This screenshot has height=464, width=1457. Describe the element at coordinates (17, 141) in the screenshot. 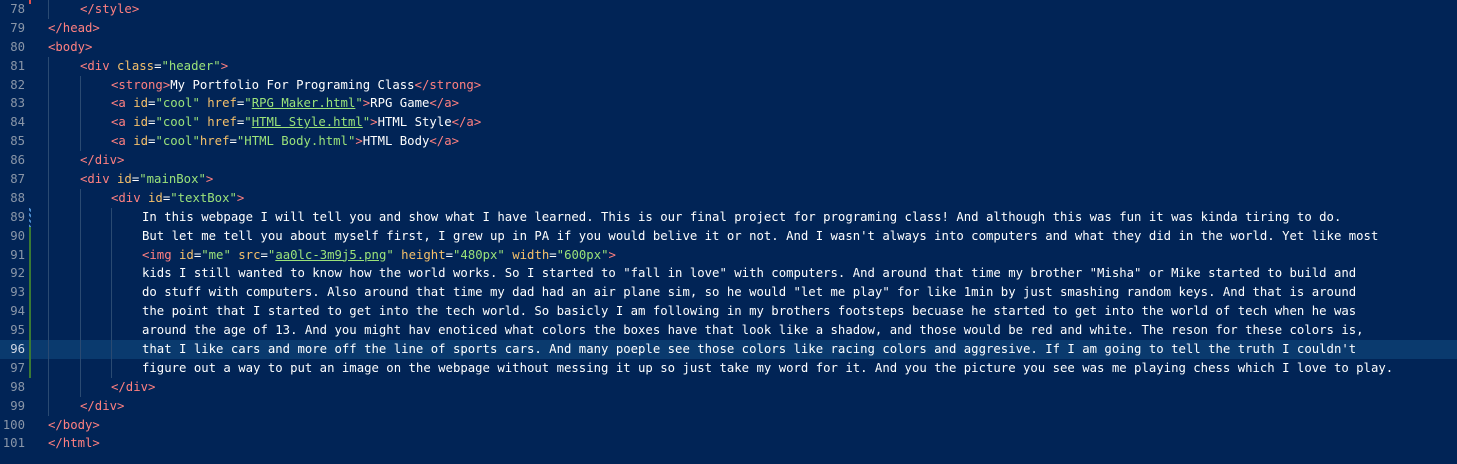

I see `line-number: 85` at that location.